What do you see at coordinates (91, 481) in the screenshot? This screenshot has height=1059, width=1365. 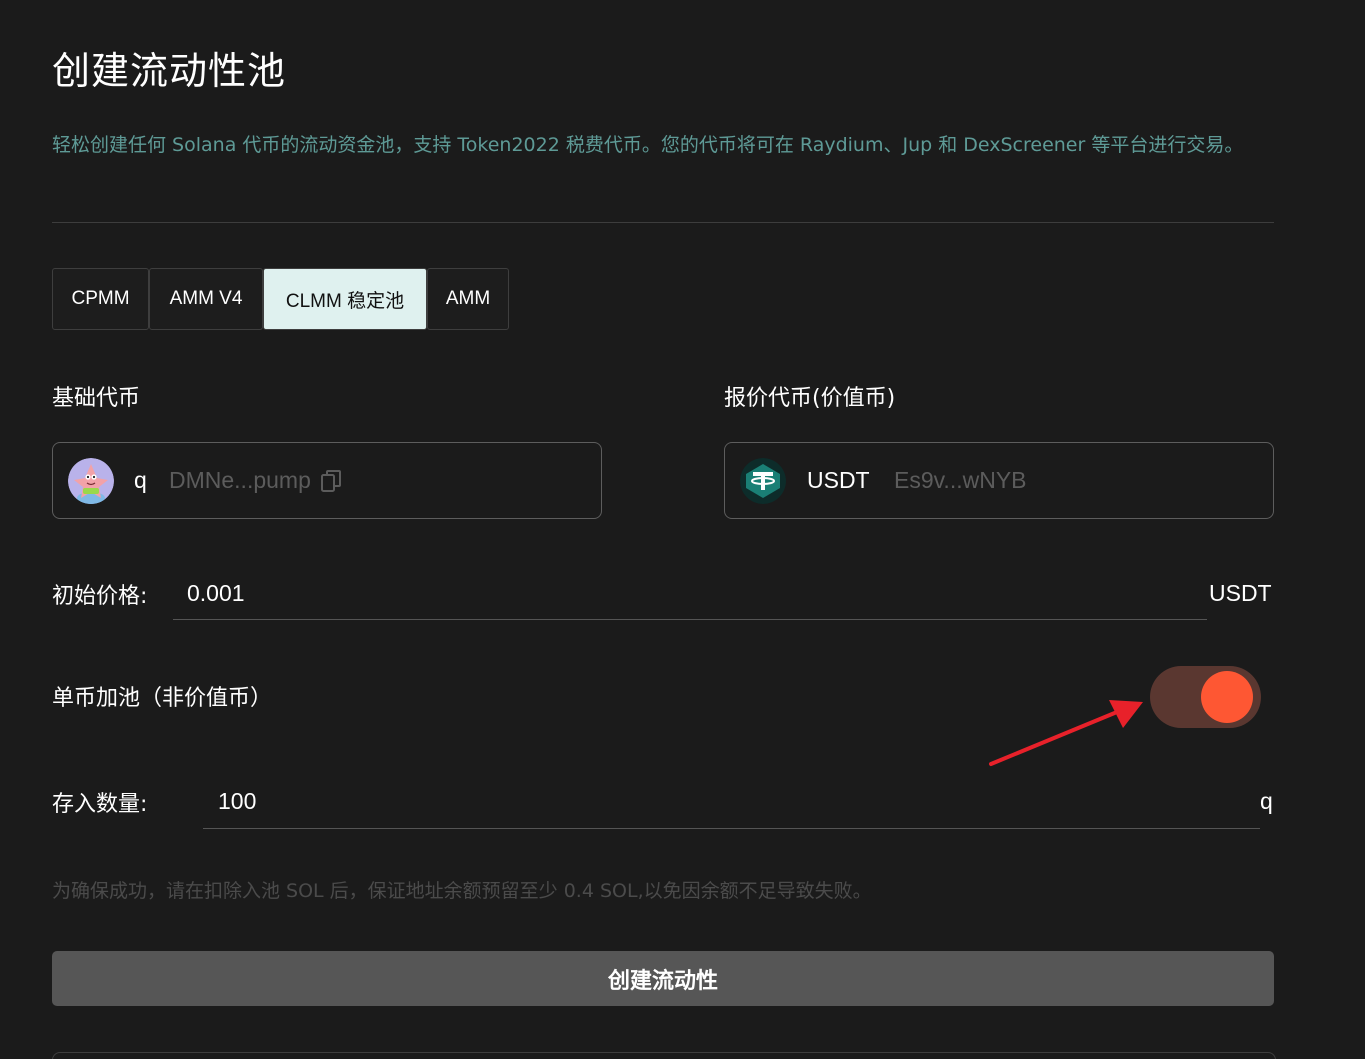 I see `patrick-star-avatar-icon` at bounding box center [91, 481].